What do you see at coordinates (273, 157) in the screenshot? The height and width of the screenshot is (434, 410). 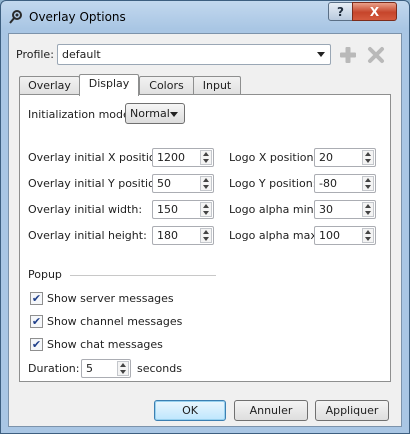 I see `logo-x-label: Logo X position:` at bounding box center [273, 157].